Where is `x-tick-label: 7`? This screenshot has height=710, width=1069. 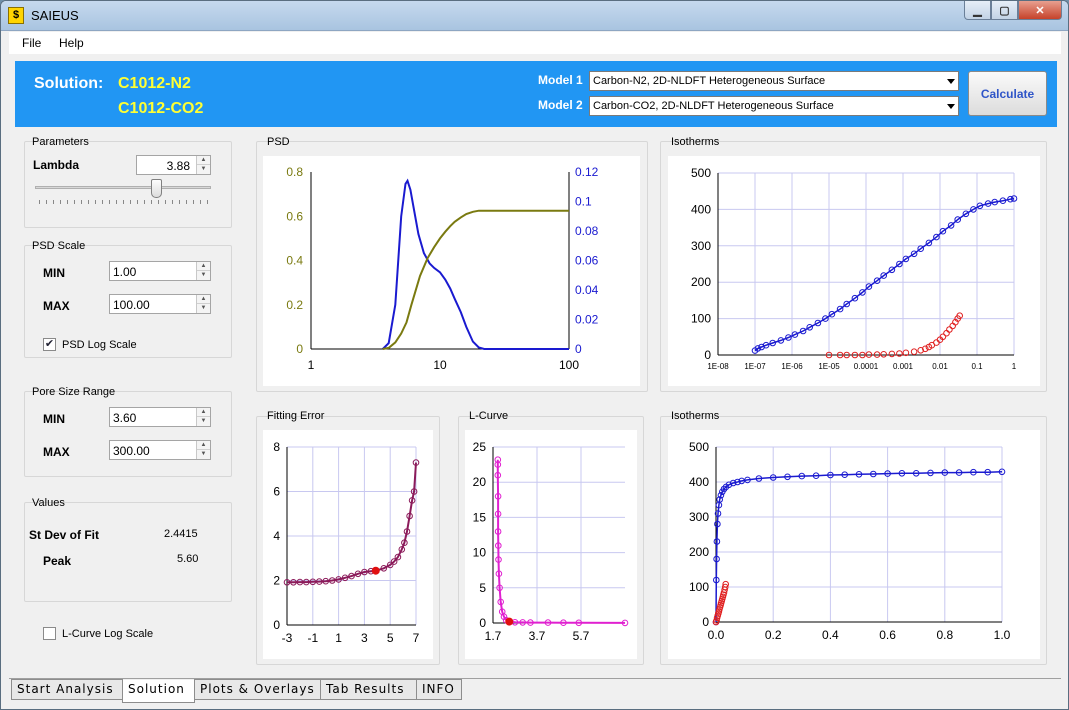
x-tick-label: 7 is located at coordinates (416, 638).